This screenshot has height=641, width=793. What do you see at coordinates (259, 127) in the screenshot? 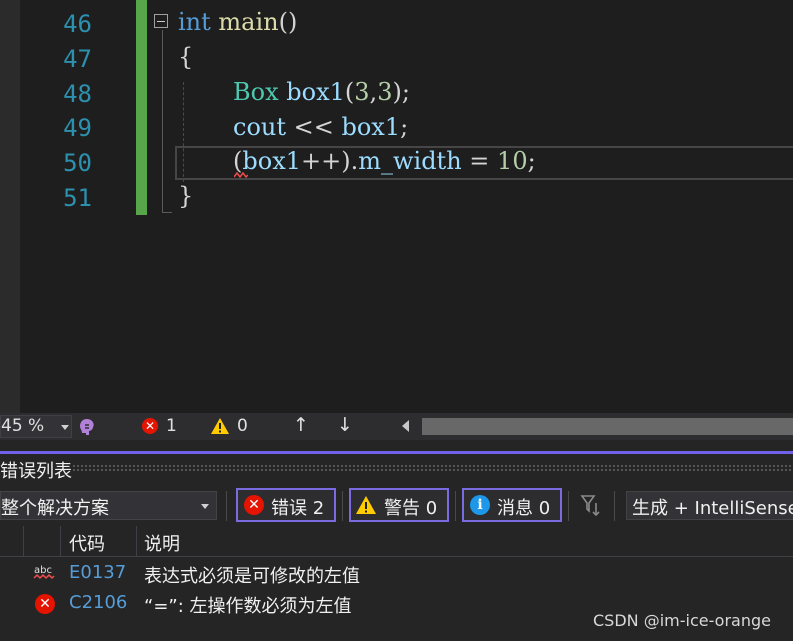
I see `variable-name: cout` at bounding box center [259, 127].